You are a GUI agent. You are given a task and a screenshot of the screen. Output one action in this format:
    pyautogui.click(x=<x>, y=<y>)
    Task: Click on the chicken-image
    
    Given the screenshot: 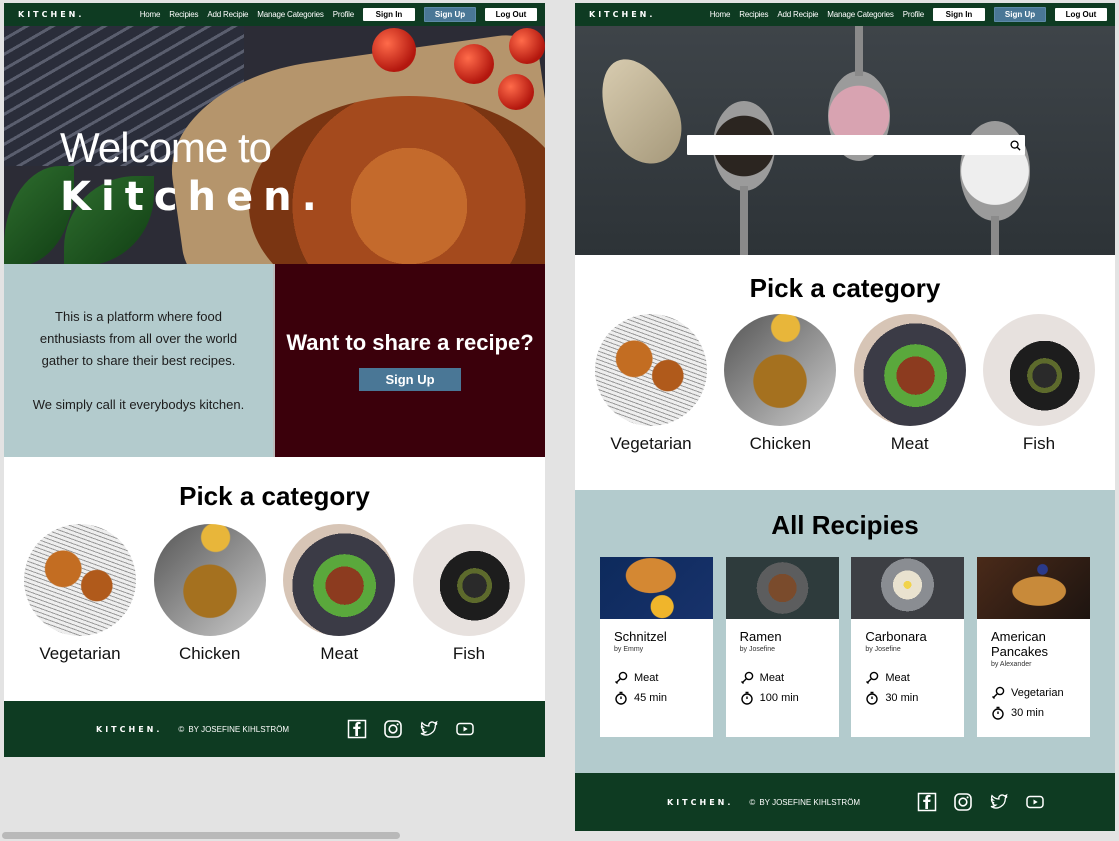 What is the action you would take?
    pyautogui.click(x=780, y=370)
    